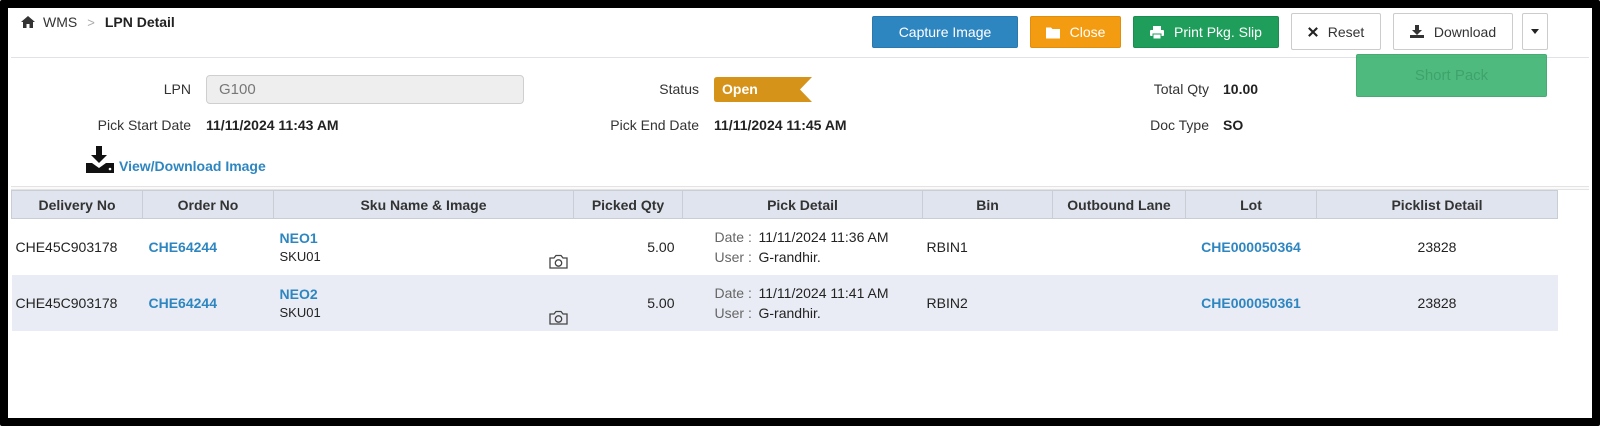 Image resolution: width=1600 pixels, height=426 pixels. What do you see at coordinates (1312, 31) in the screenshot?
I see `x-icon` at bounding box center [1312, 31].